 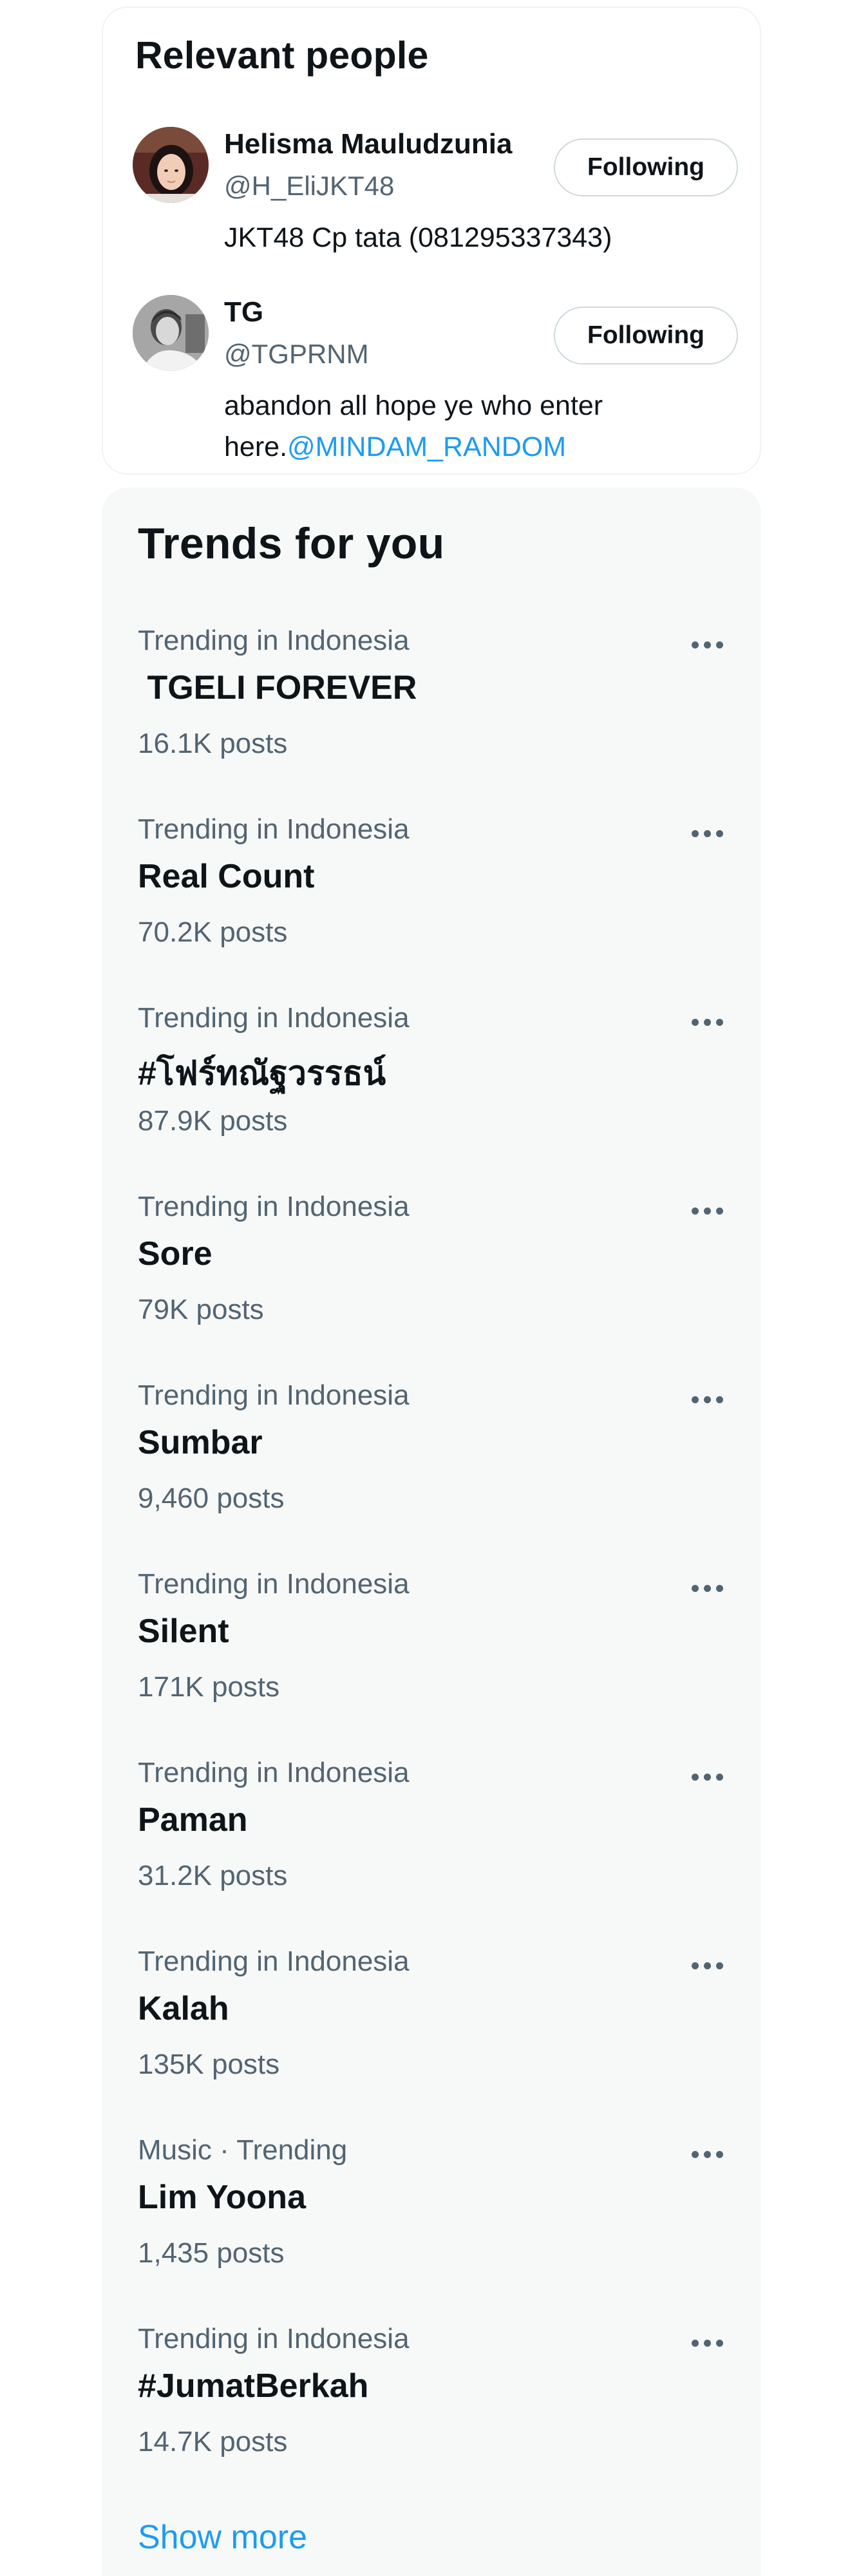 I want to click on trends-title: Trends for you, so click(x=291, y=543).